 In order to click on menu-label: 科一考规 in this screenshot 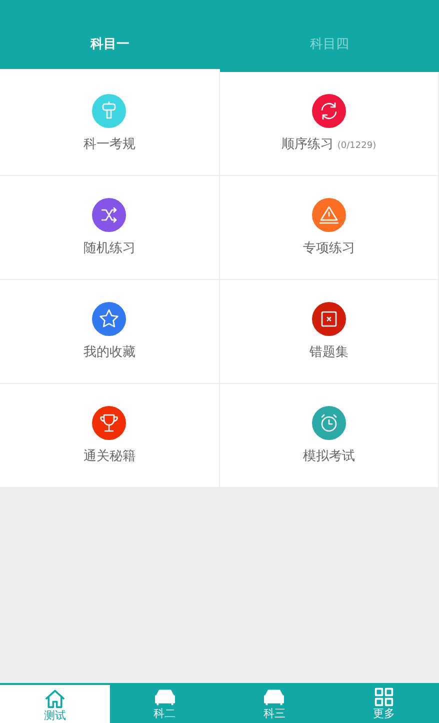, I will do `click(109, 144)`.